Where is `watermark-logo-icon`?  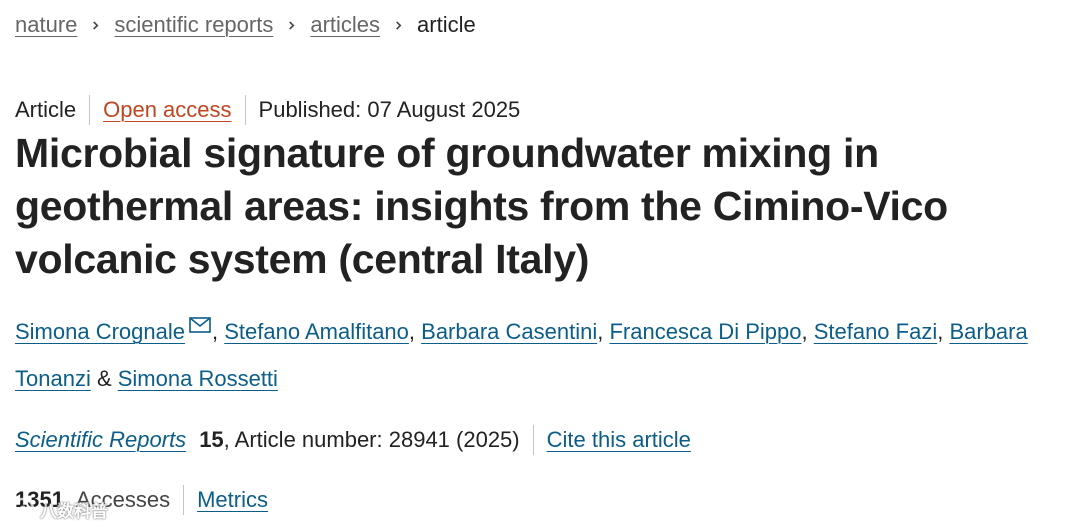
watermark-logo-icon is located at coordinates (23, 509).